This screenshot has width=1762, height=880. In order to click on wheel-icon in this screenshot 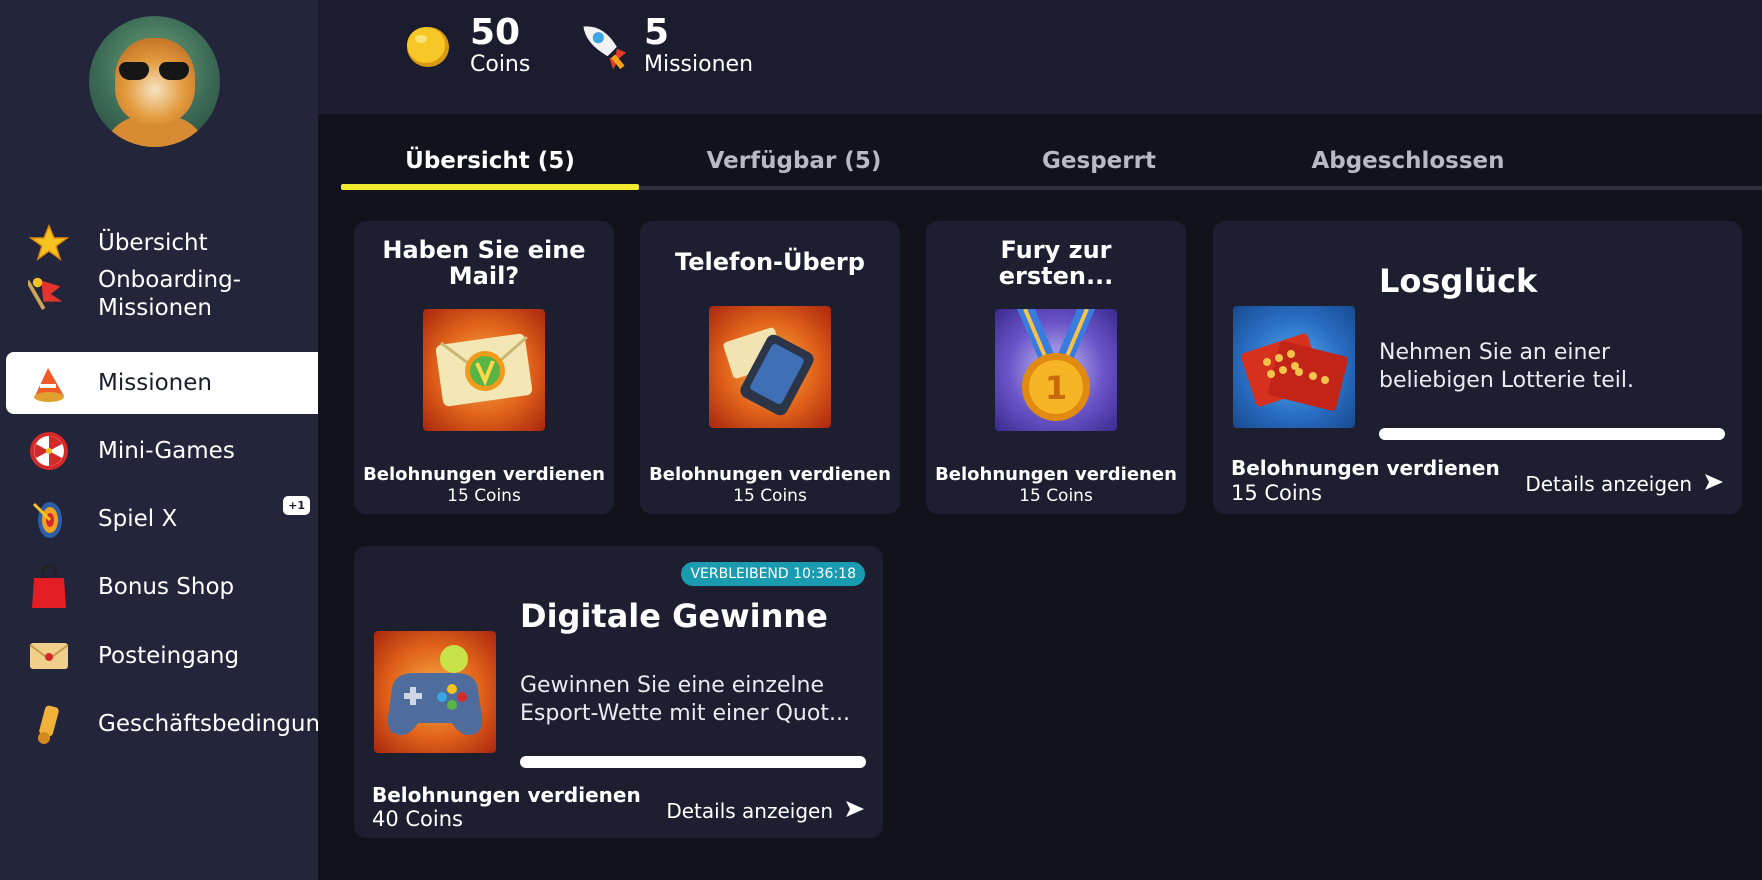, I will do `click(49, 451)`.